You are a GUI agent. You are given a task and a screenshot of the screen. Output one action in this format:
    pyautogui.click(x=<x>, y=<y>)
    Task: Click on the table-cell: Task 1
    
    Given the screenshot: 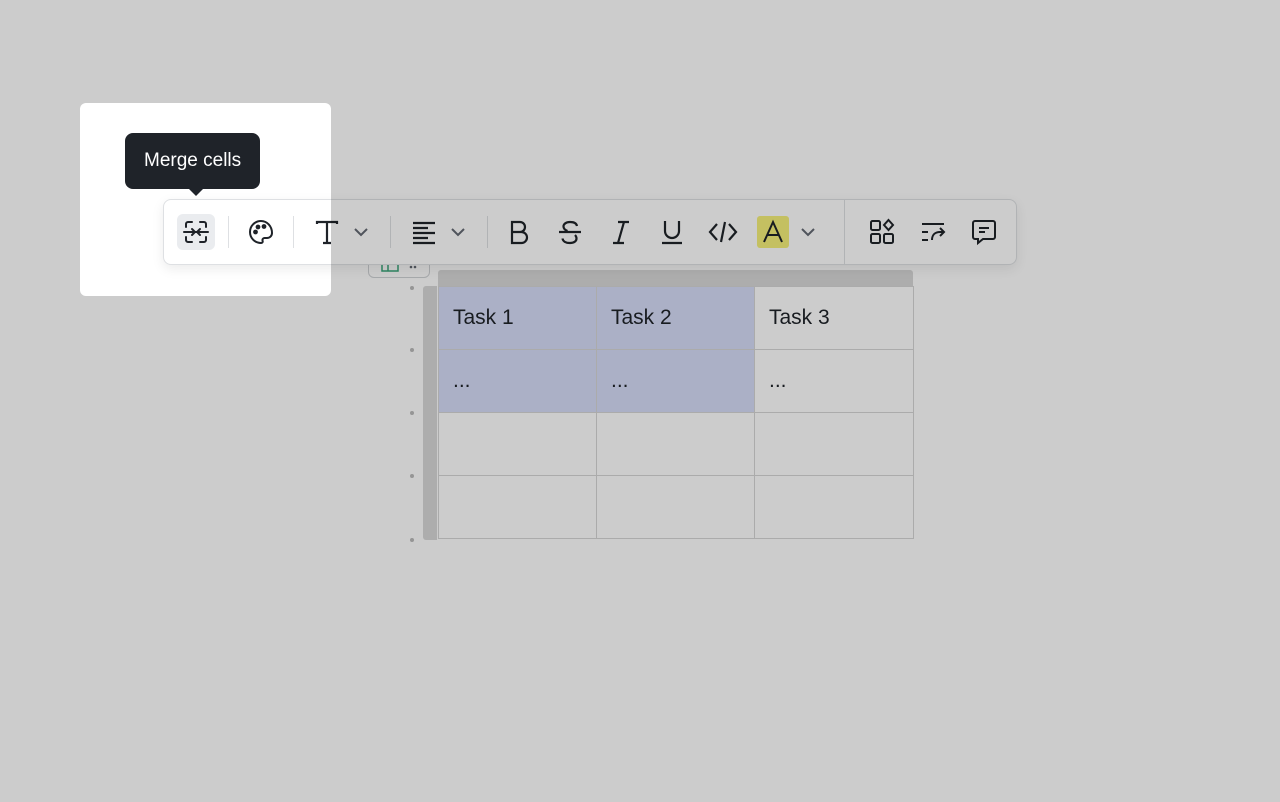 What is the action you would take?
    pyautogui.click(x=517, y=318)
    